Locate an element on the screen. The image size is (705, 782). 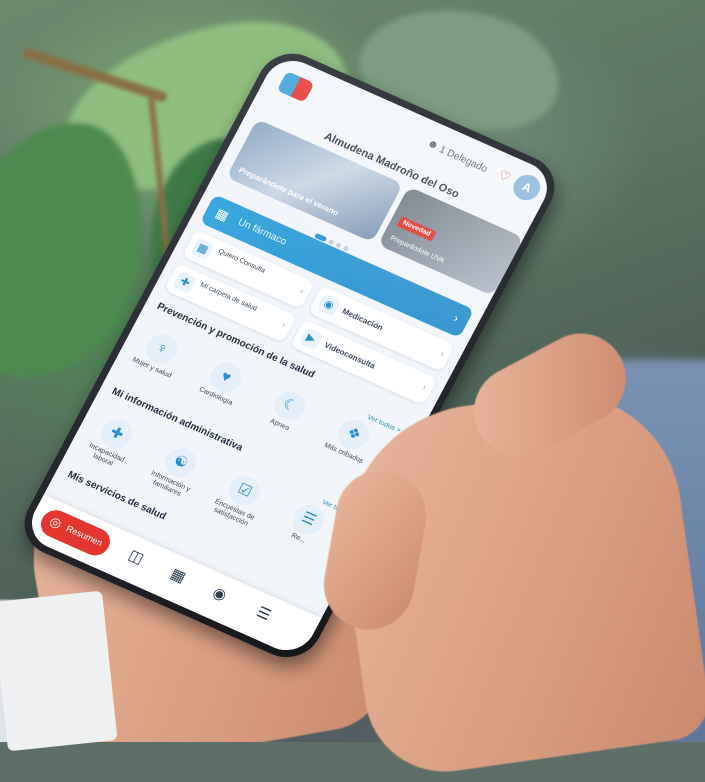
app-logo is located at coordinates (295, 86).